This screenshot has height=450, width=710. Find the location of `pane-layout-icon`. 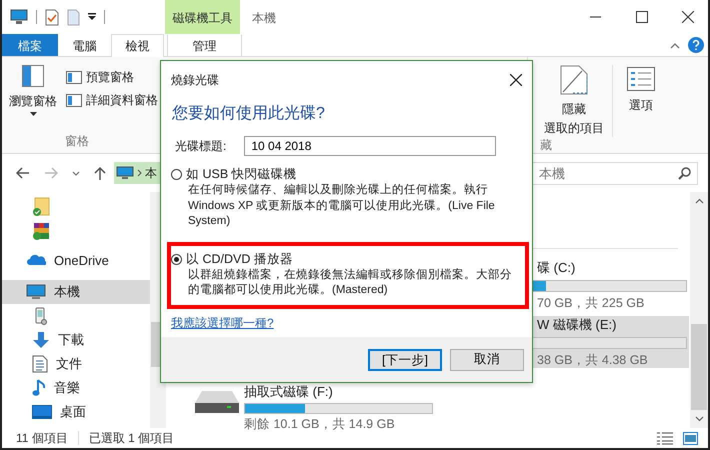

pane-layout-icon is located at coordinates (33, 76).